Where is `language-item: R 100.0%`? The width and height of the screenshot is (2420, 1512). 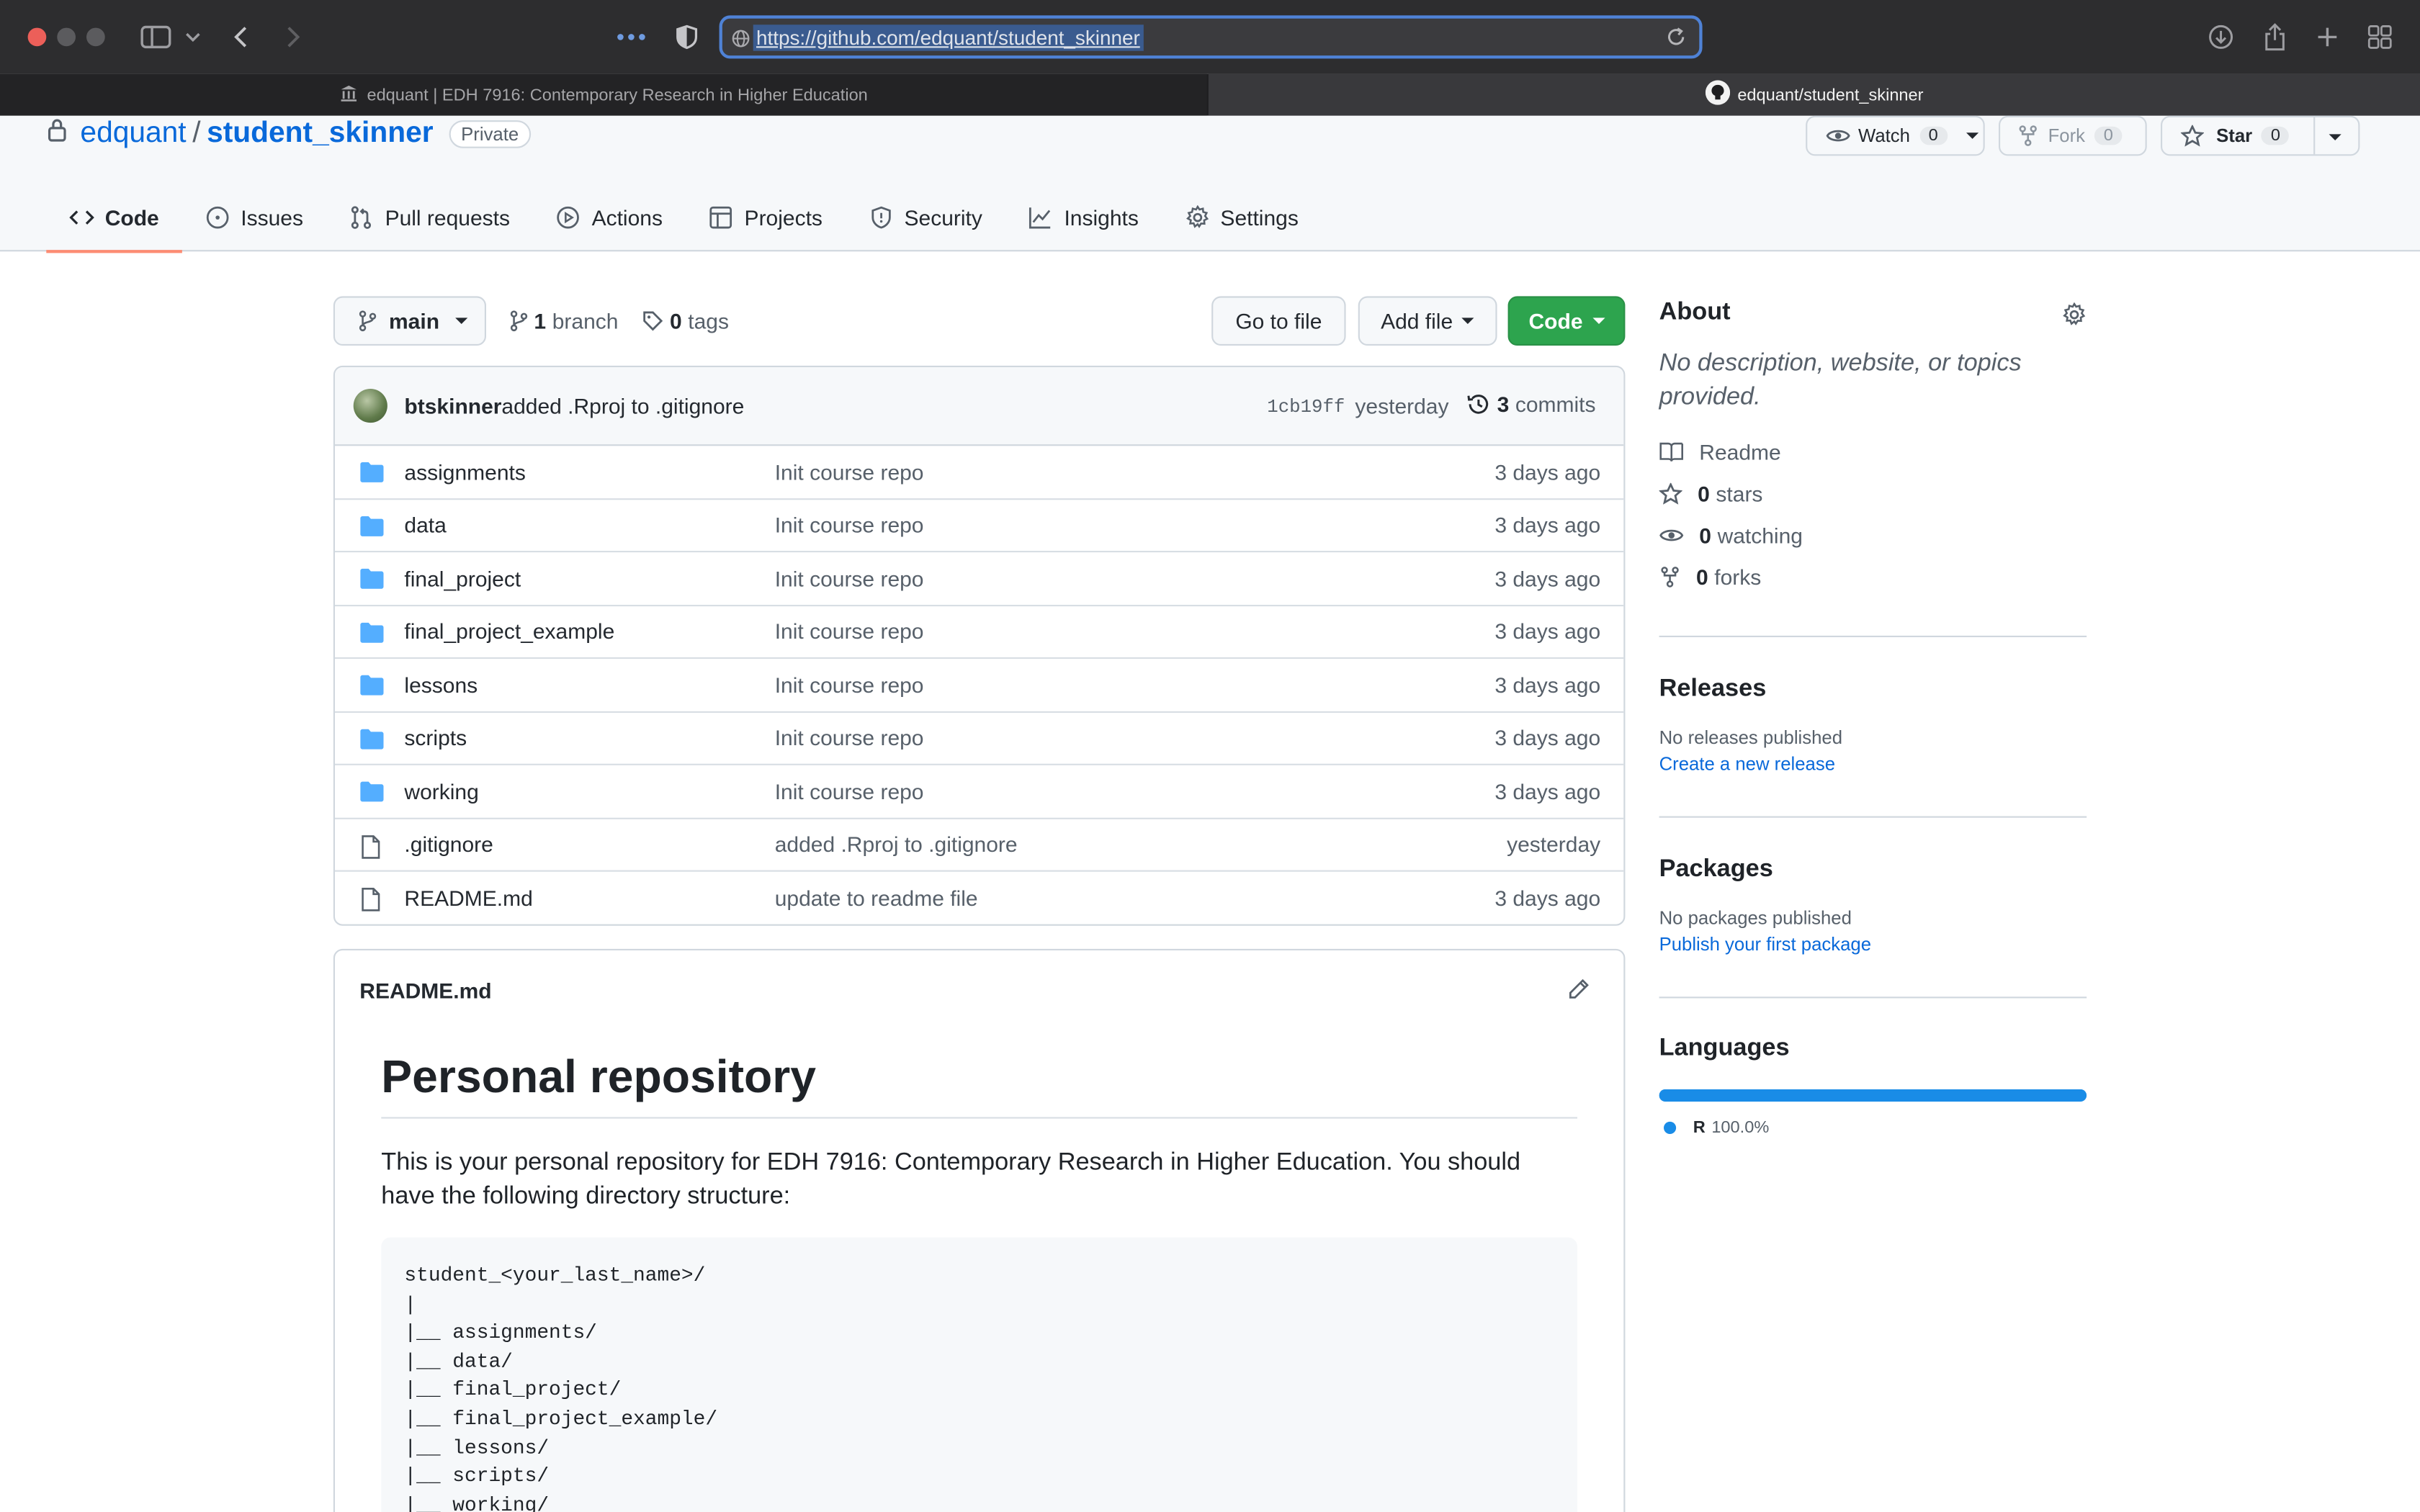 language-item: R 100.0% is located at coordinates (1873, 1128).